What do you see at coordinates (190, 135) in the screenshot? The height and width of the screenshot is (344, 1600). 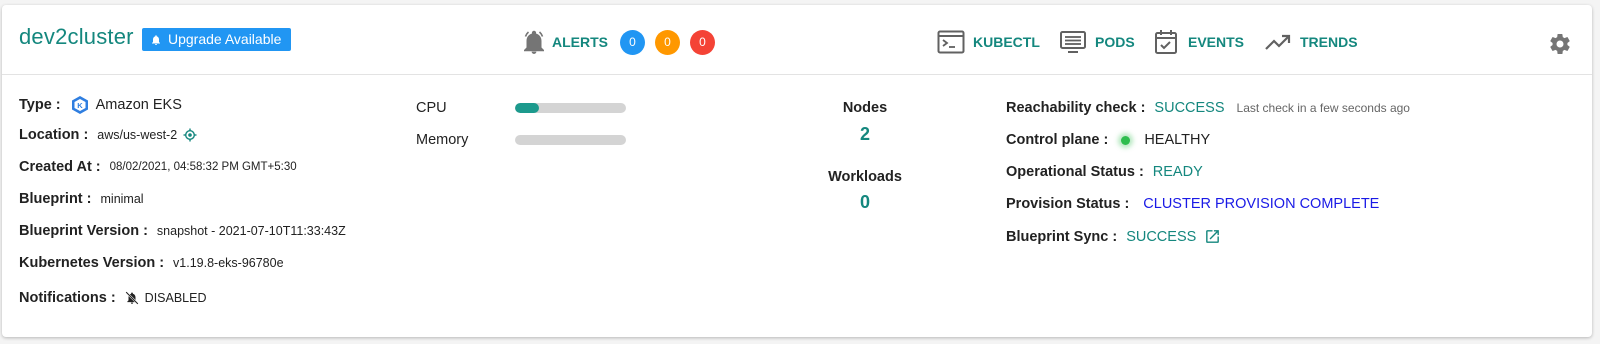 I see `location-target-icon` at bounding box center [190, 135].